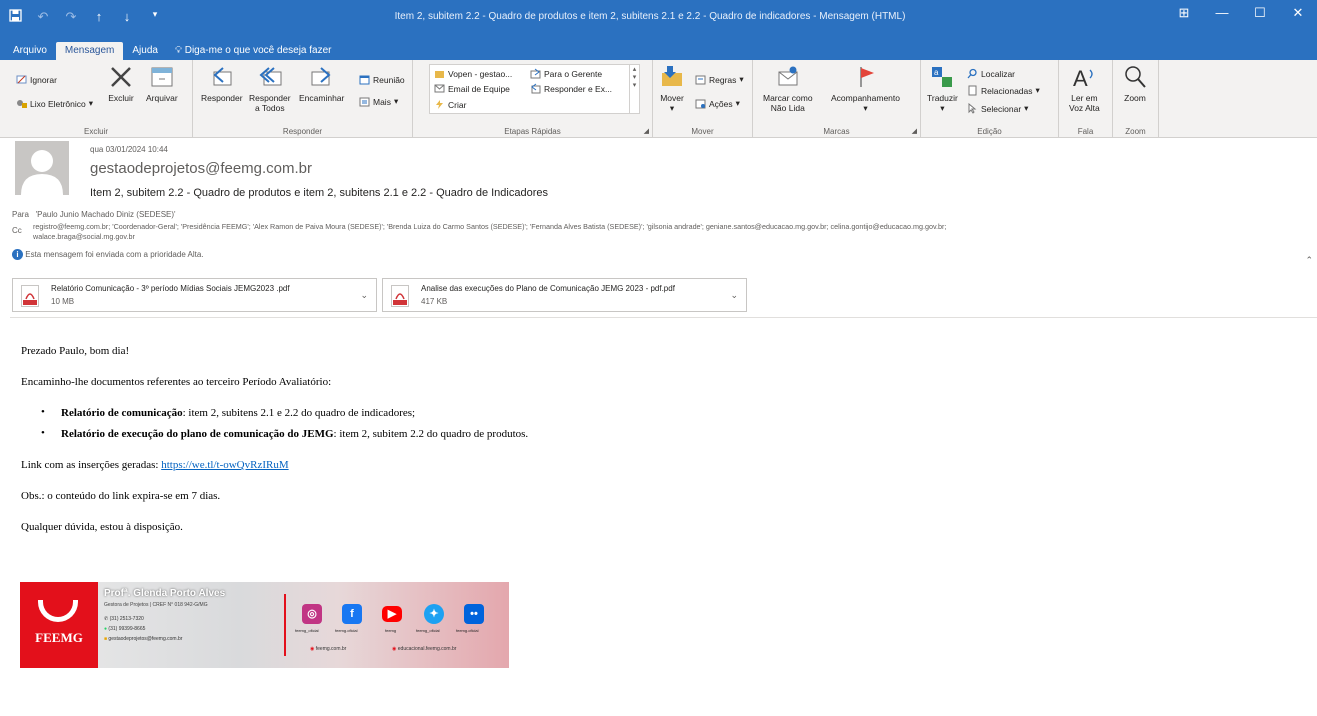  What do you see at coordinates (434, 614) in the screenshot?
I see `twitter-icon: ✦` at bounding box center [434, 614].